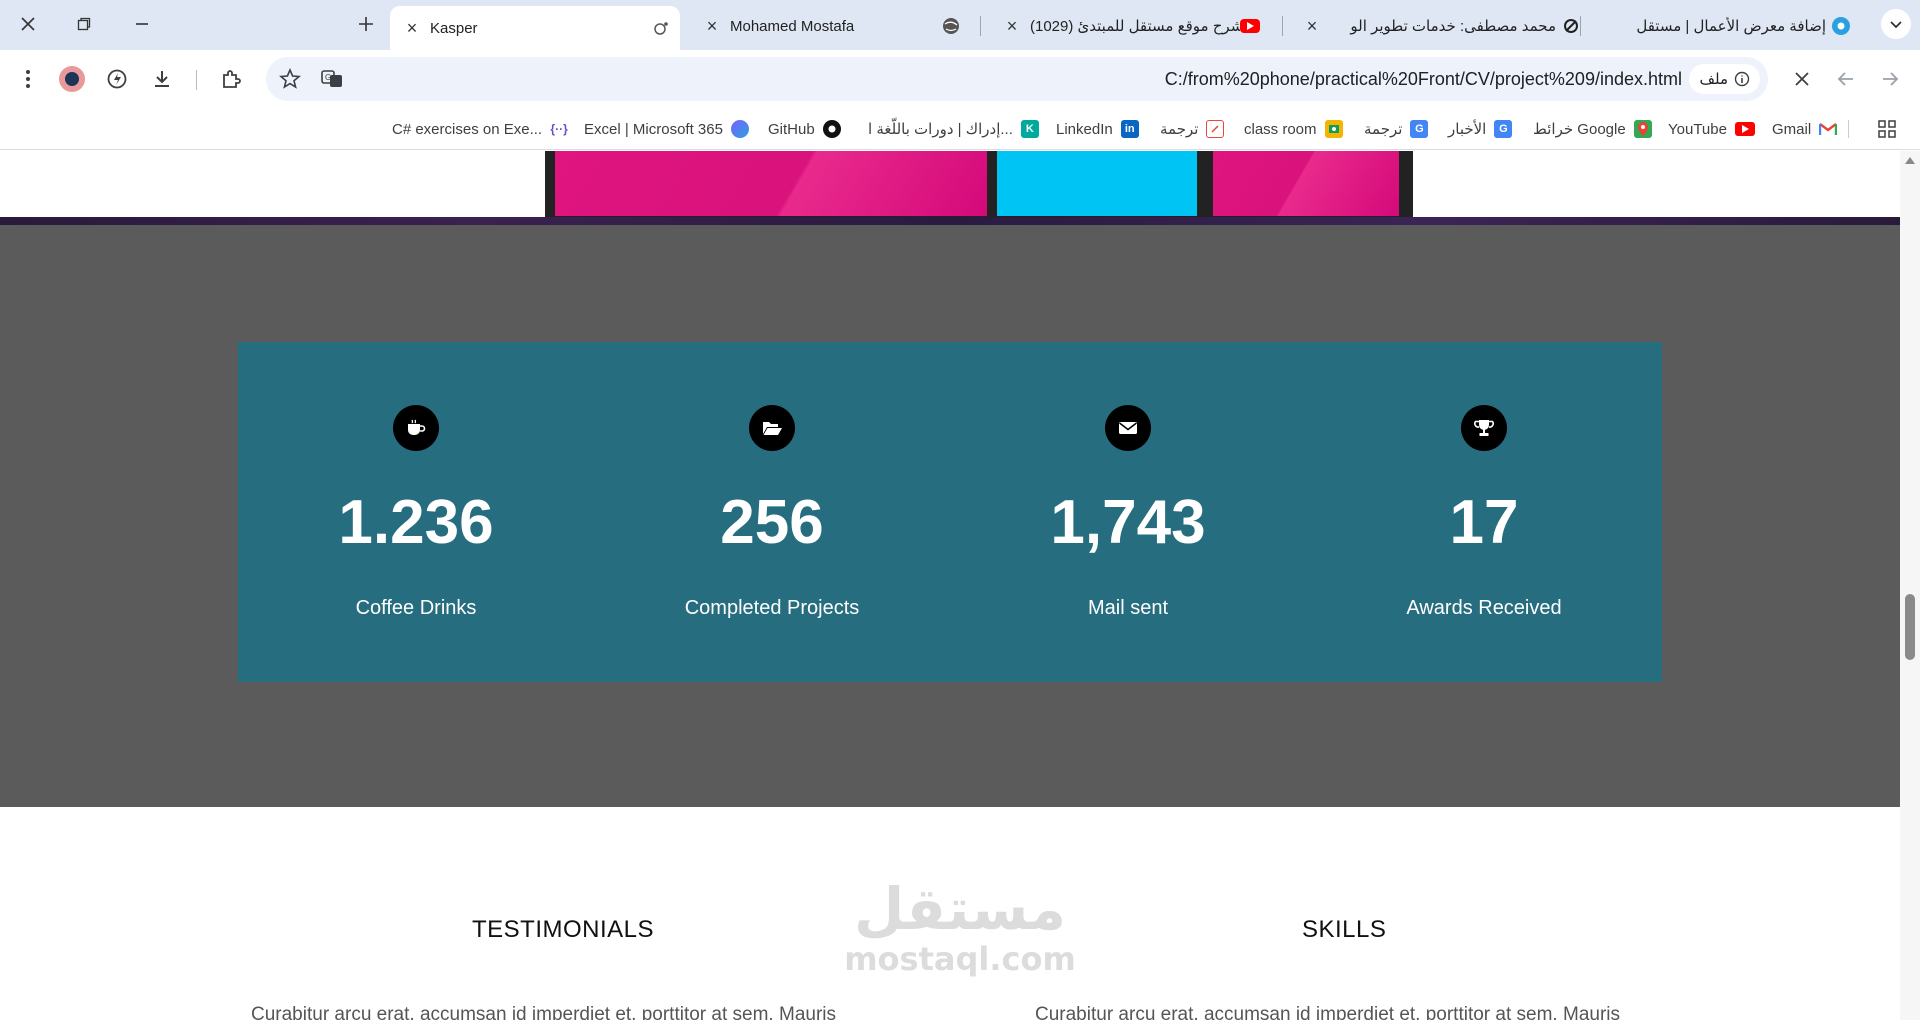 The height and width of the screenshot is (1020, 1920). I want to click on bookmark-class-room: class room, so click(1293, 129).